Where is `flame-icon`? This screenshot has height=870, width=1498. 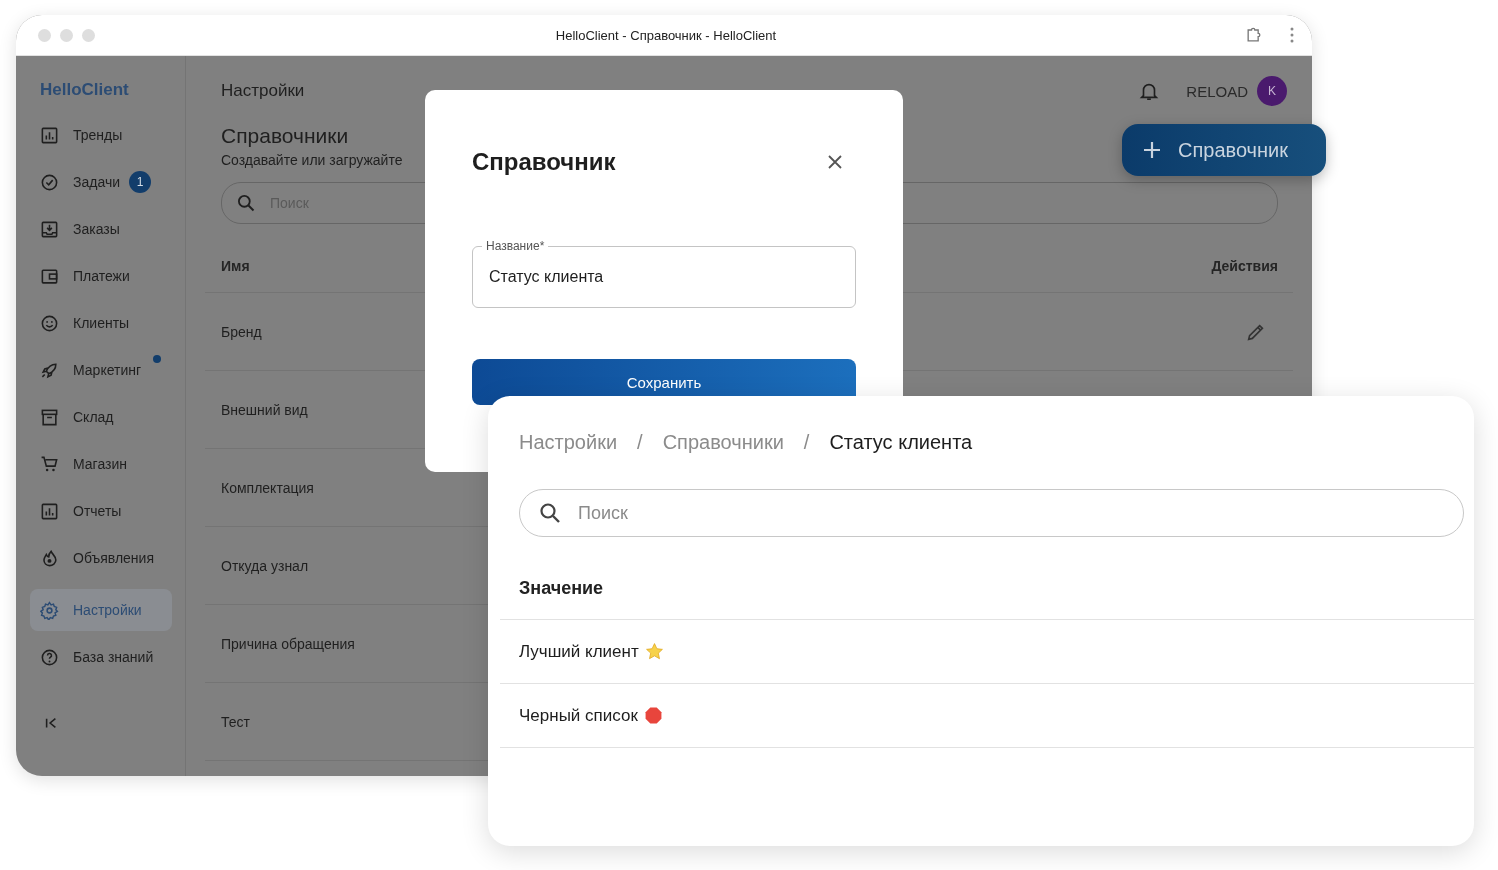 flame-icon is located at coordinates (49, 558).